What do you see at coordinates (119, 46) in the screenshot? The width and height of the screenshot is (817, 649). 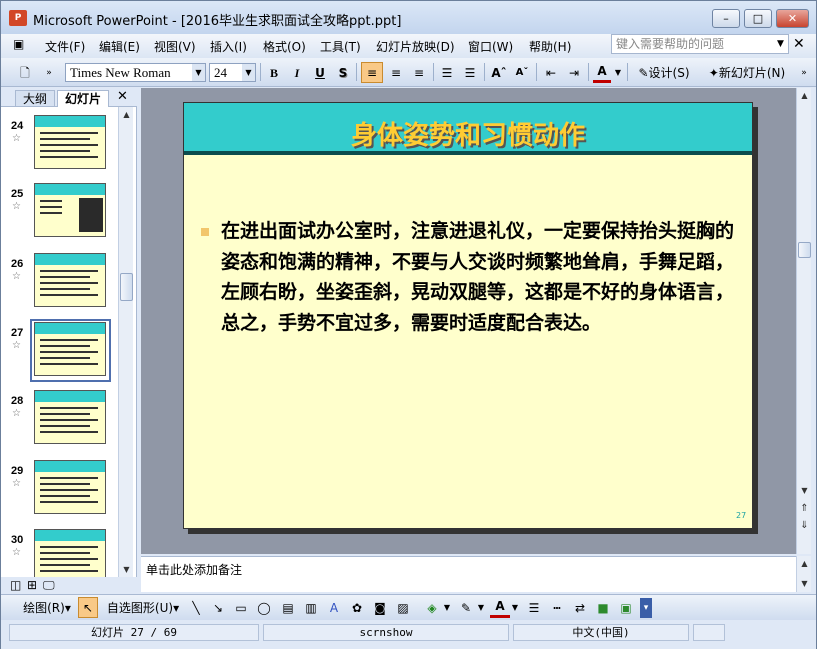 I see `menu-edit: 编辑(E)` at bounding box center [119, 46].